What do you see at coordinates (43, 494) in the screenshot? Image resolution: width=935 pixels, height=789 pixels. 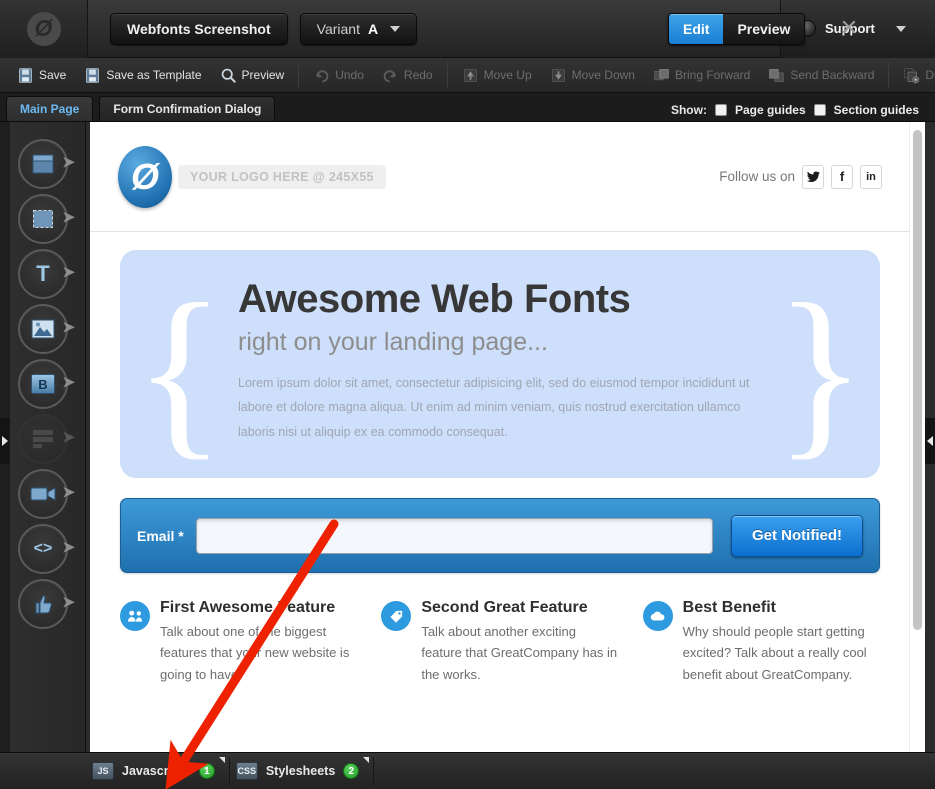 I see `video-camera-icon` at bounding box center [43, 494].